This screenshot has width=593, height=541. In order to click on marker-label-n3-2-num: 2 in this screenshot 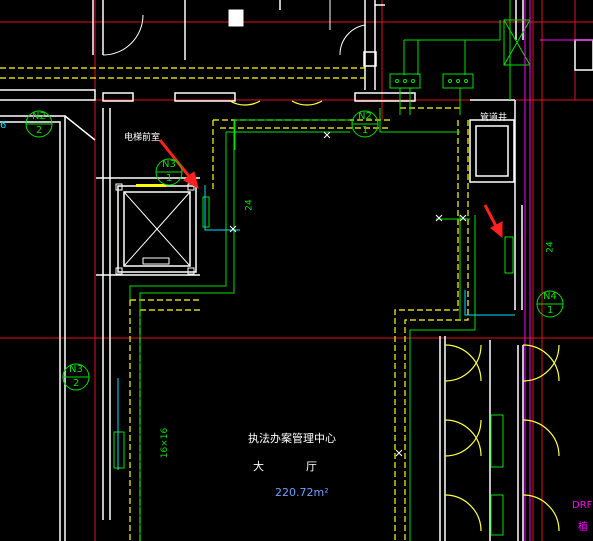, I will do `click(76, 383)`.